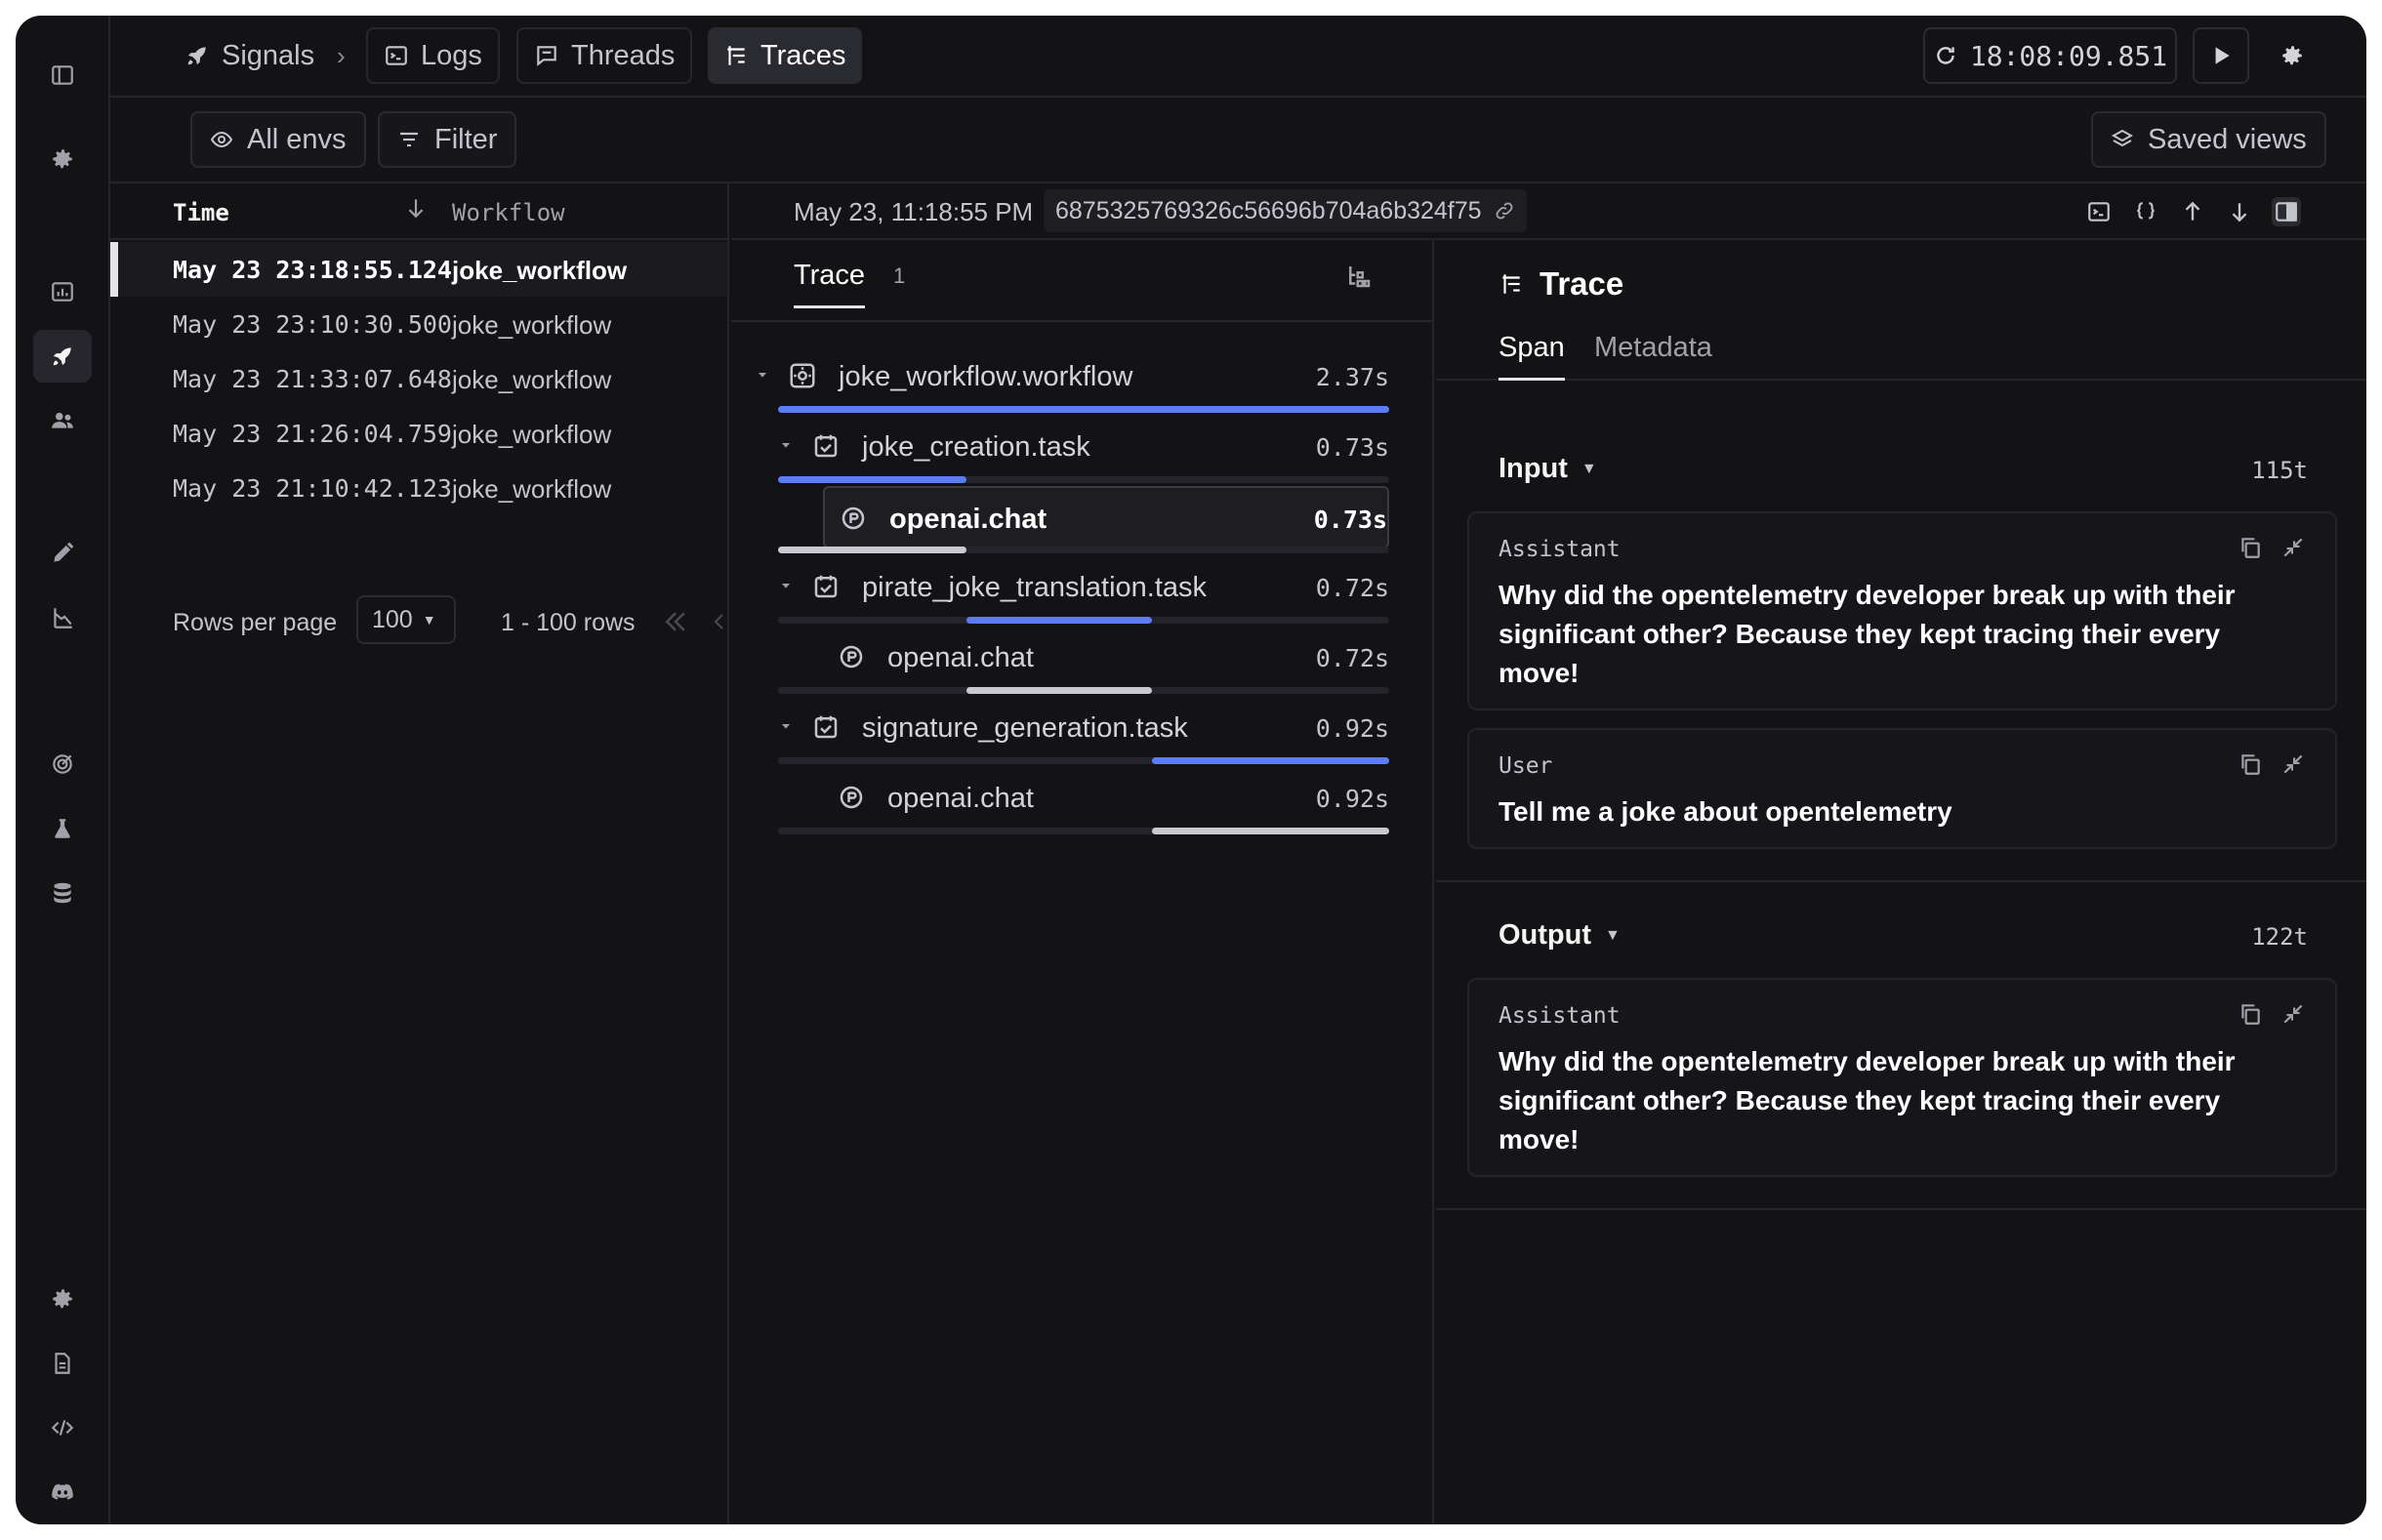 The image size is (2382, 1540). I want to click on first-page-icon, so click(675, 621).